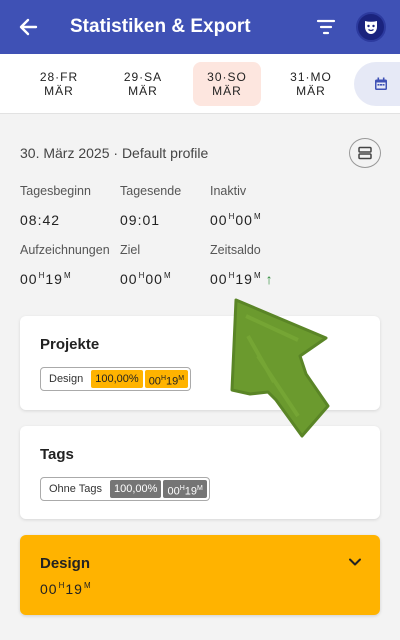 The width and height of the screenshot is (400, 640). Describe the element at coordinates (236, 206) in the screenshot. I see `metric-inaktiv: Inaktiv 00H00M` at that location.